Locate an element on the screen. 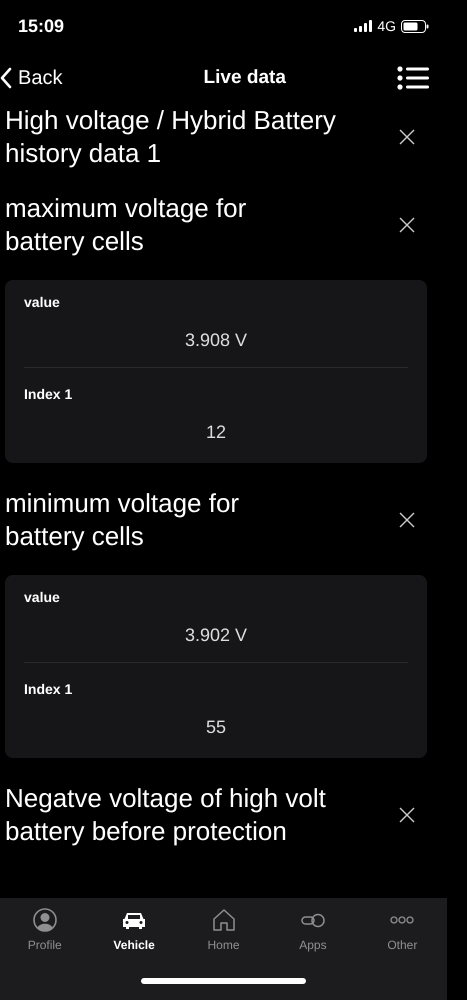 This screenshot has height=1000, width=467. battery-icon is located at coordinates (415, 26).